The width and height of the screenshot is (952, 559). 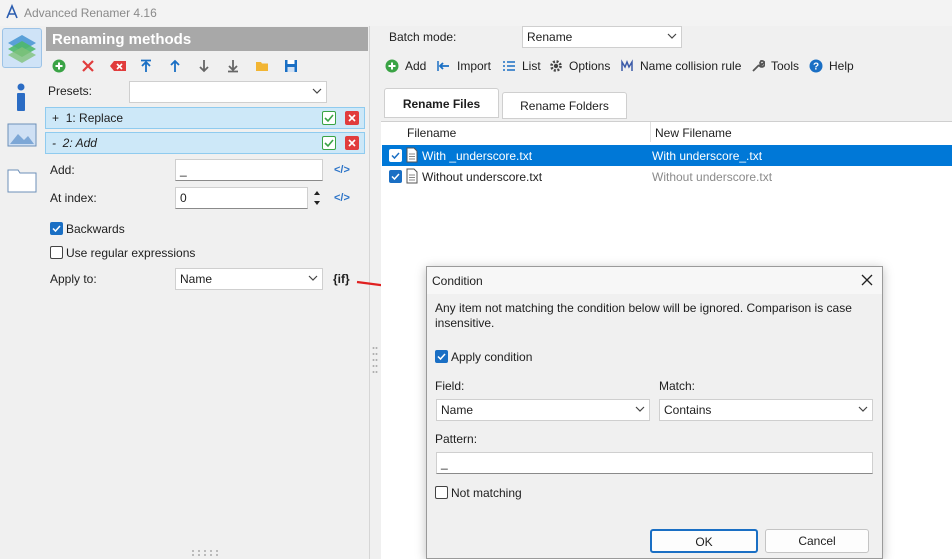 What do you see at coordinates (492, 357) in the screenshot?
I see `apply-condition-label: Apply condition` at bounding box center [492, 357].